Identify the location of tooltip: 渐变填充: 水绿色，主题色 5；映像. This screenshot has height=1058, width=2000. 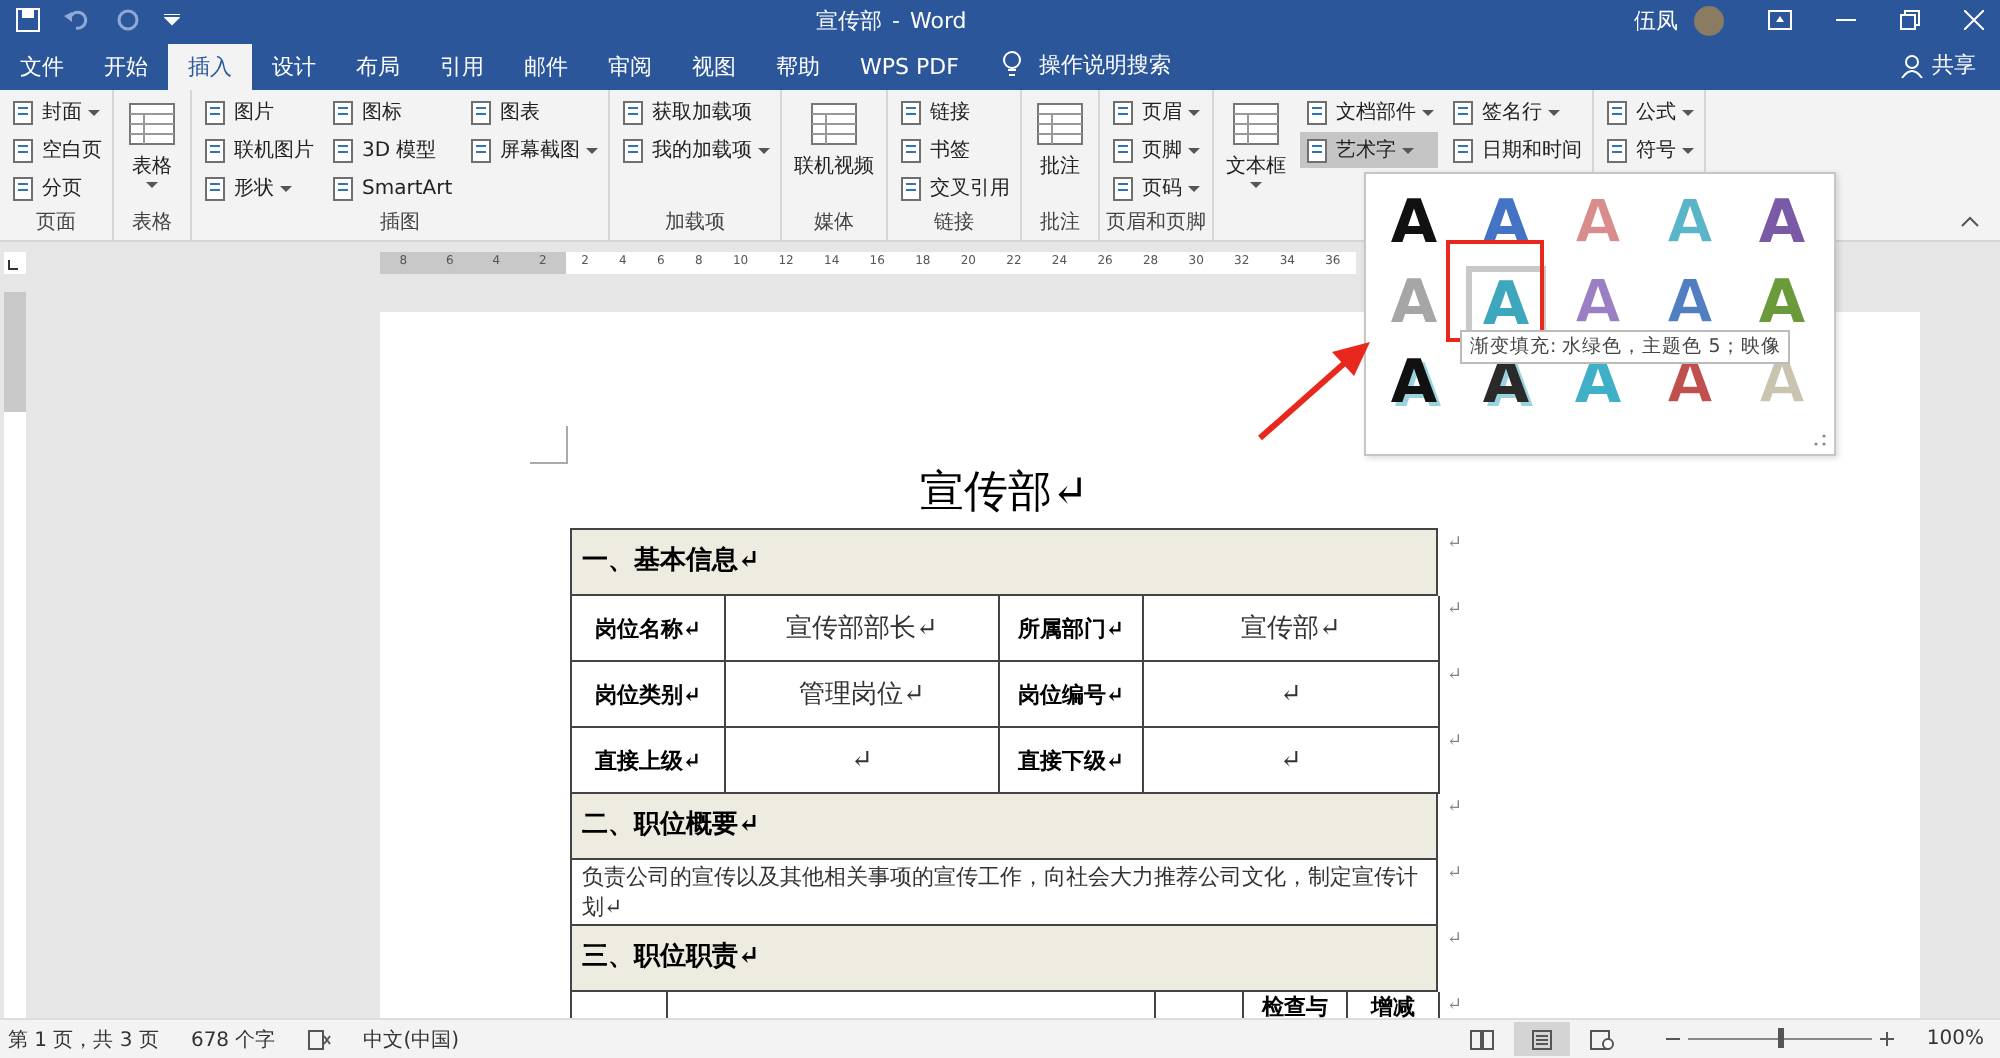
(1625, 347).